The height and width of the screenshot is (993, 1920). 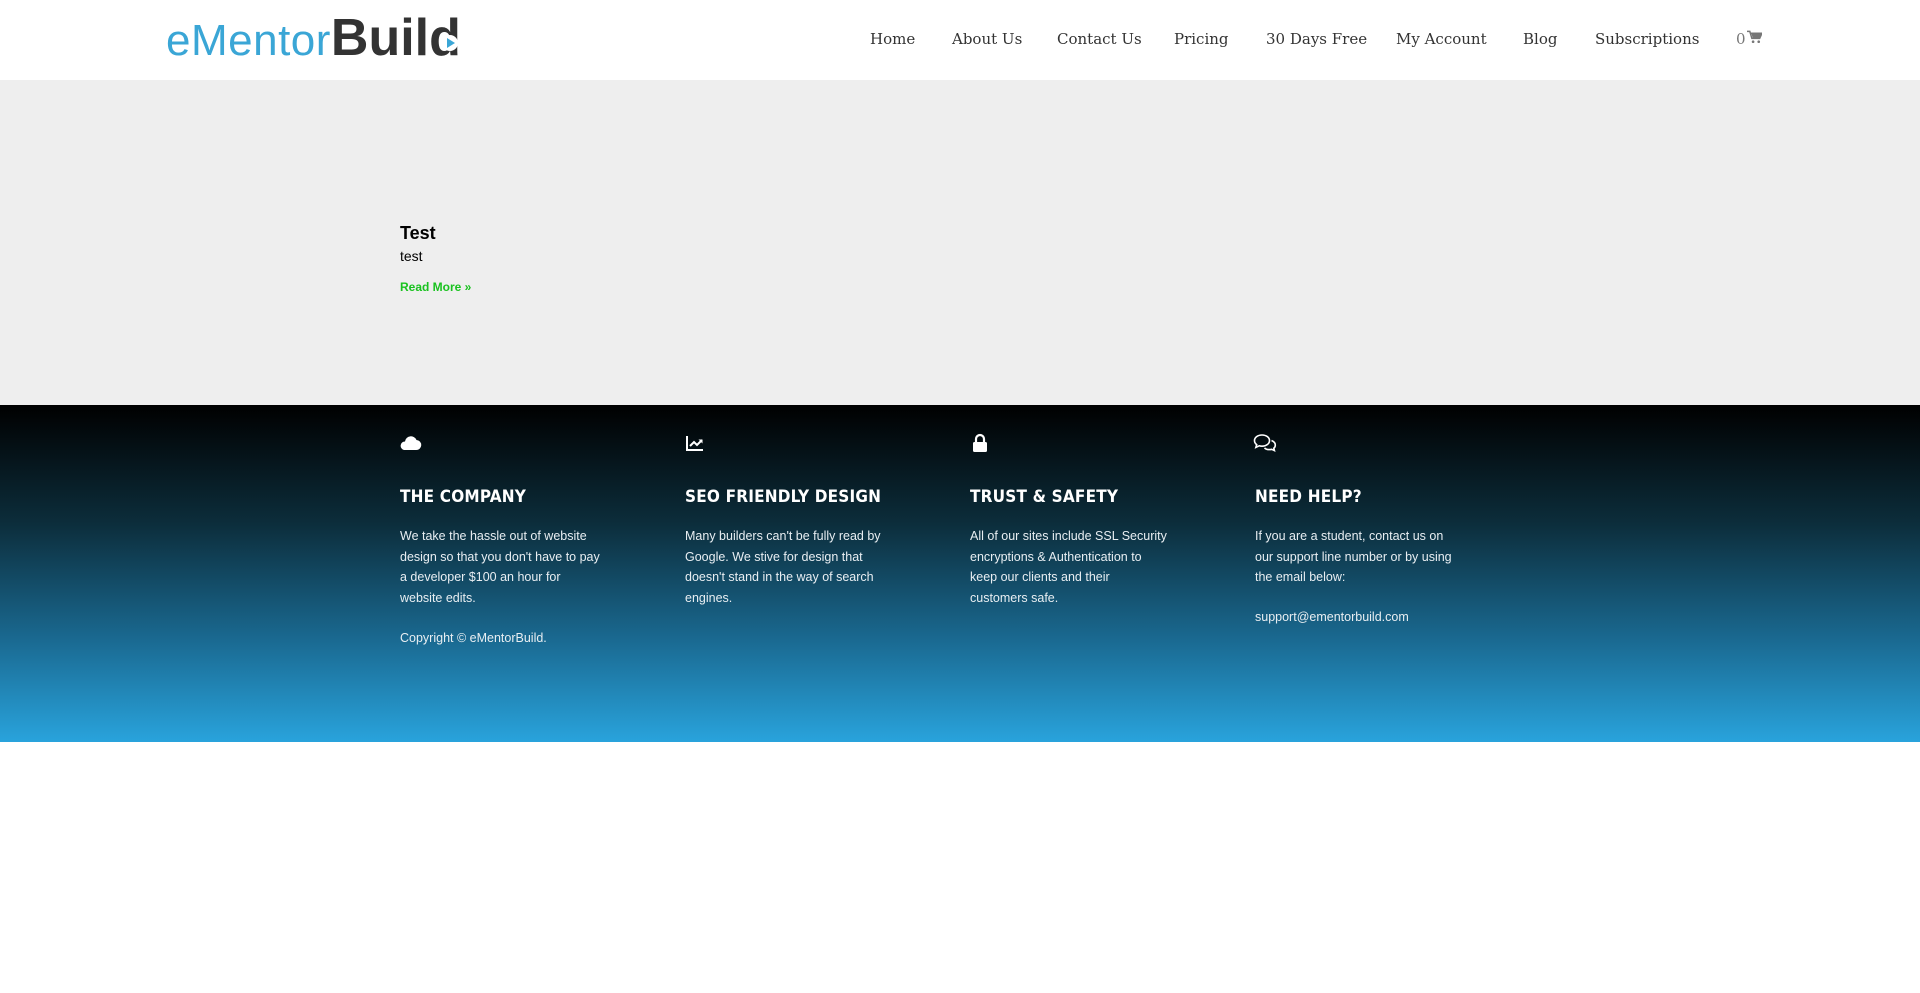 I want to click on nav-item-blog: Blog, so click(x=1540, y=39).